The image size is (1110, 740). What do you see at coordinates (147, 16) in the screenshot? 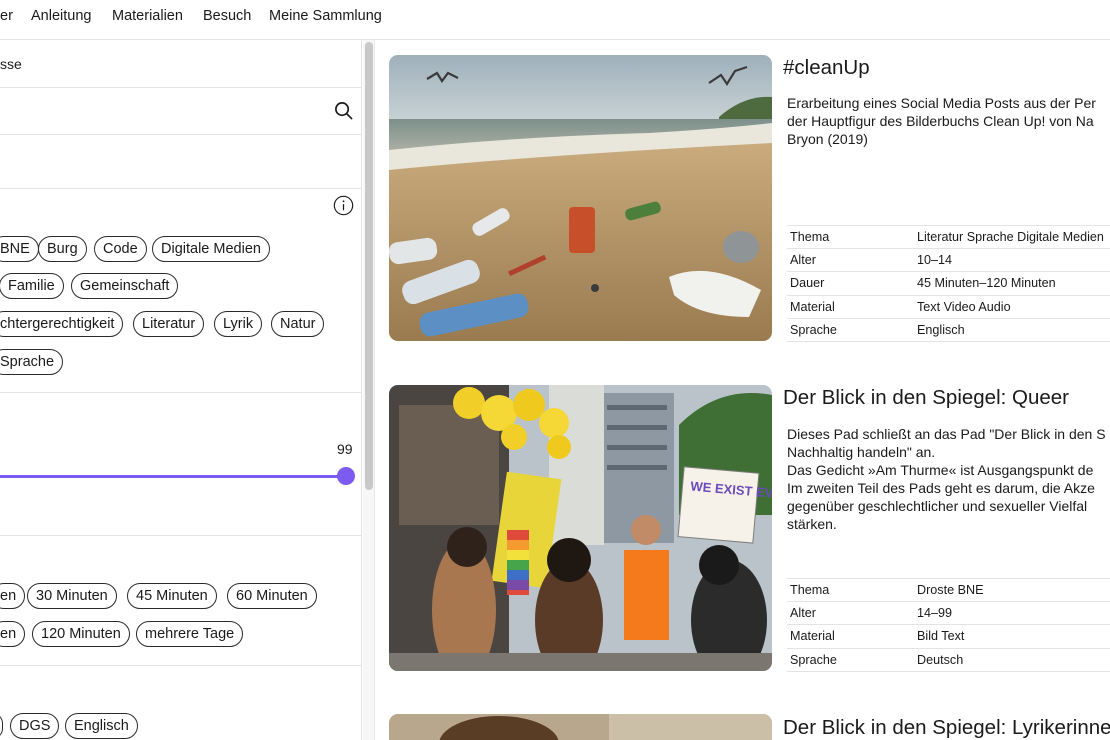
I see `nav-item-materialien: Materialien` at bounding box center [147, 16].